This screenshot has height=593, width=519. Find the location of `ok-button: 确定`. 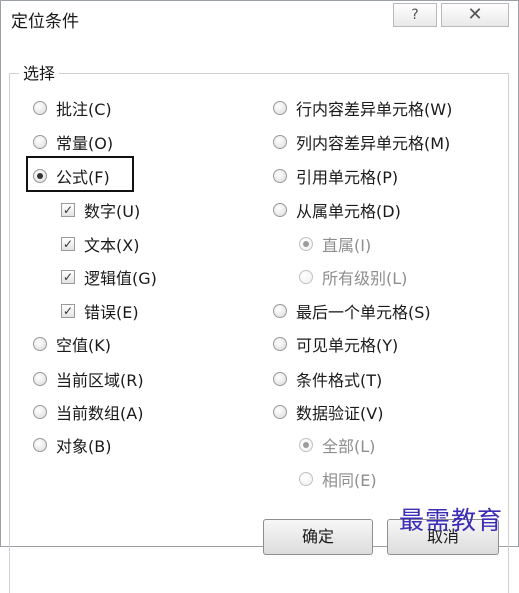

ok-button: 确定 is located at coordinates (318, 537).